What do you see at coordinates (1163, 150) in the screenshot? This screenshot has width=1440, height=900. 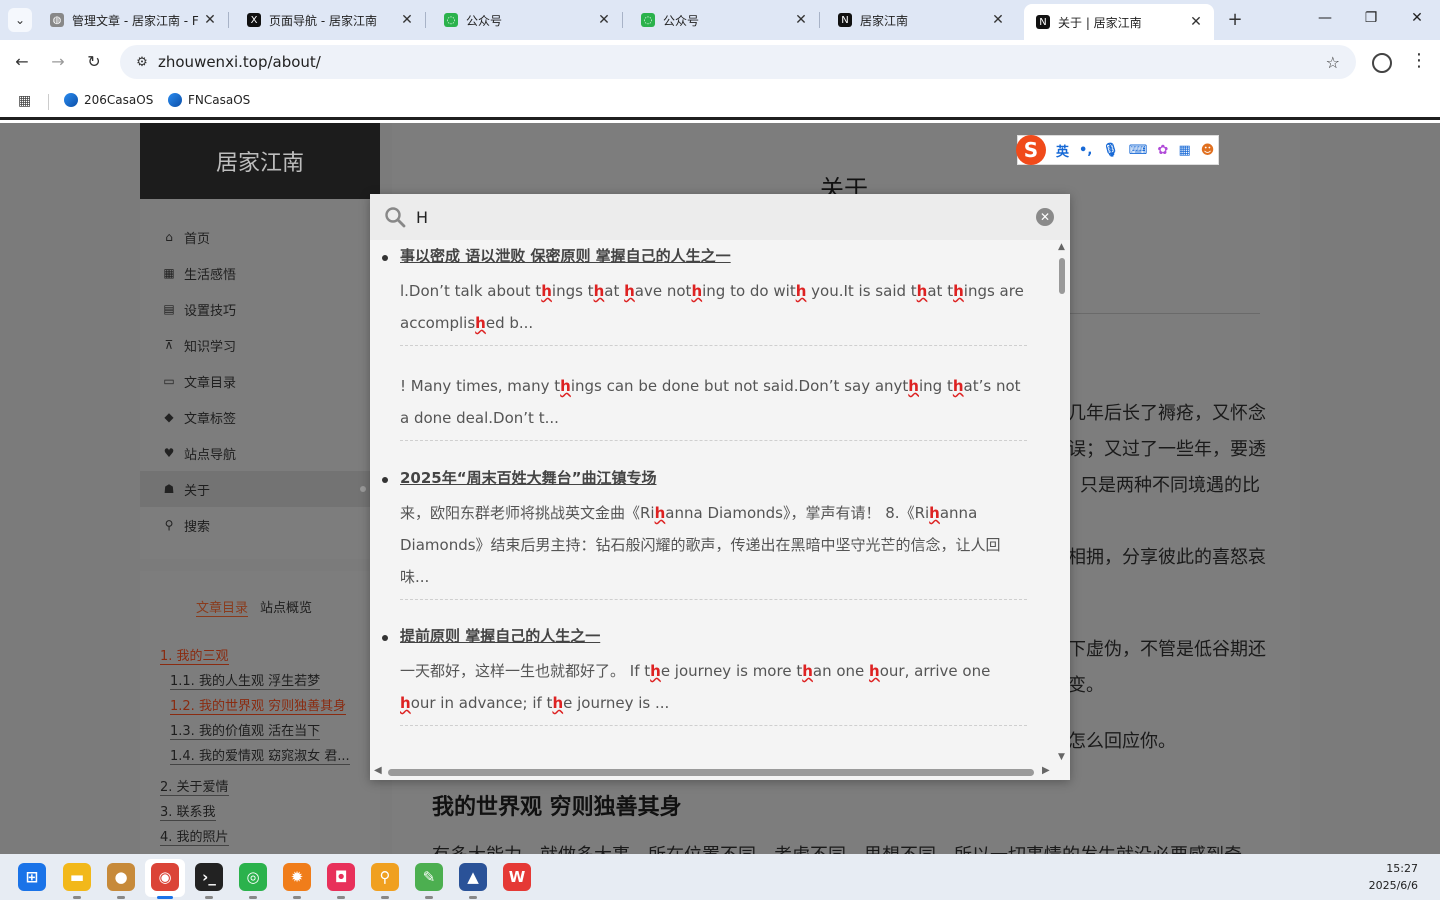 I see `skin-icon: ✿` at bounding box center [1163, 150].